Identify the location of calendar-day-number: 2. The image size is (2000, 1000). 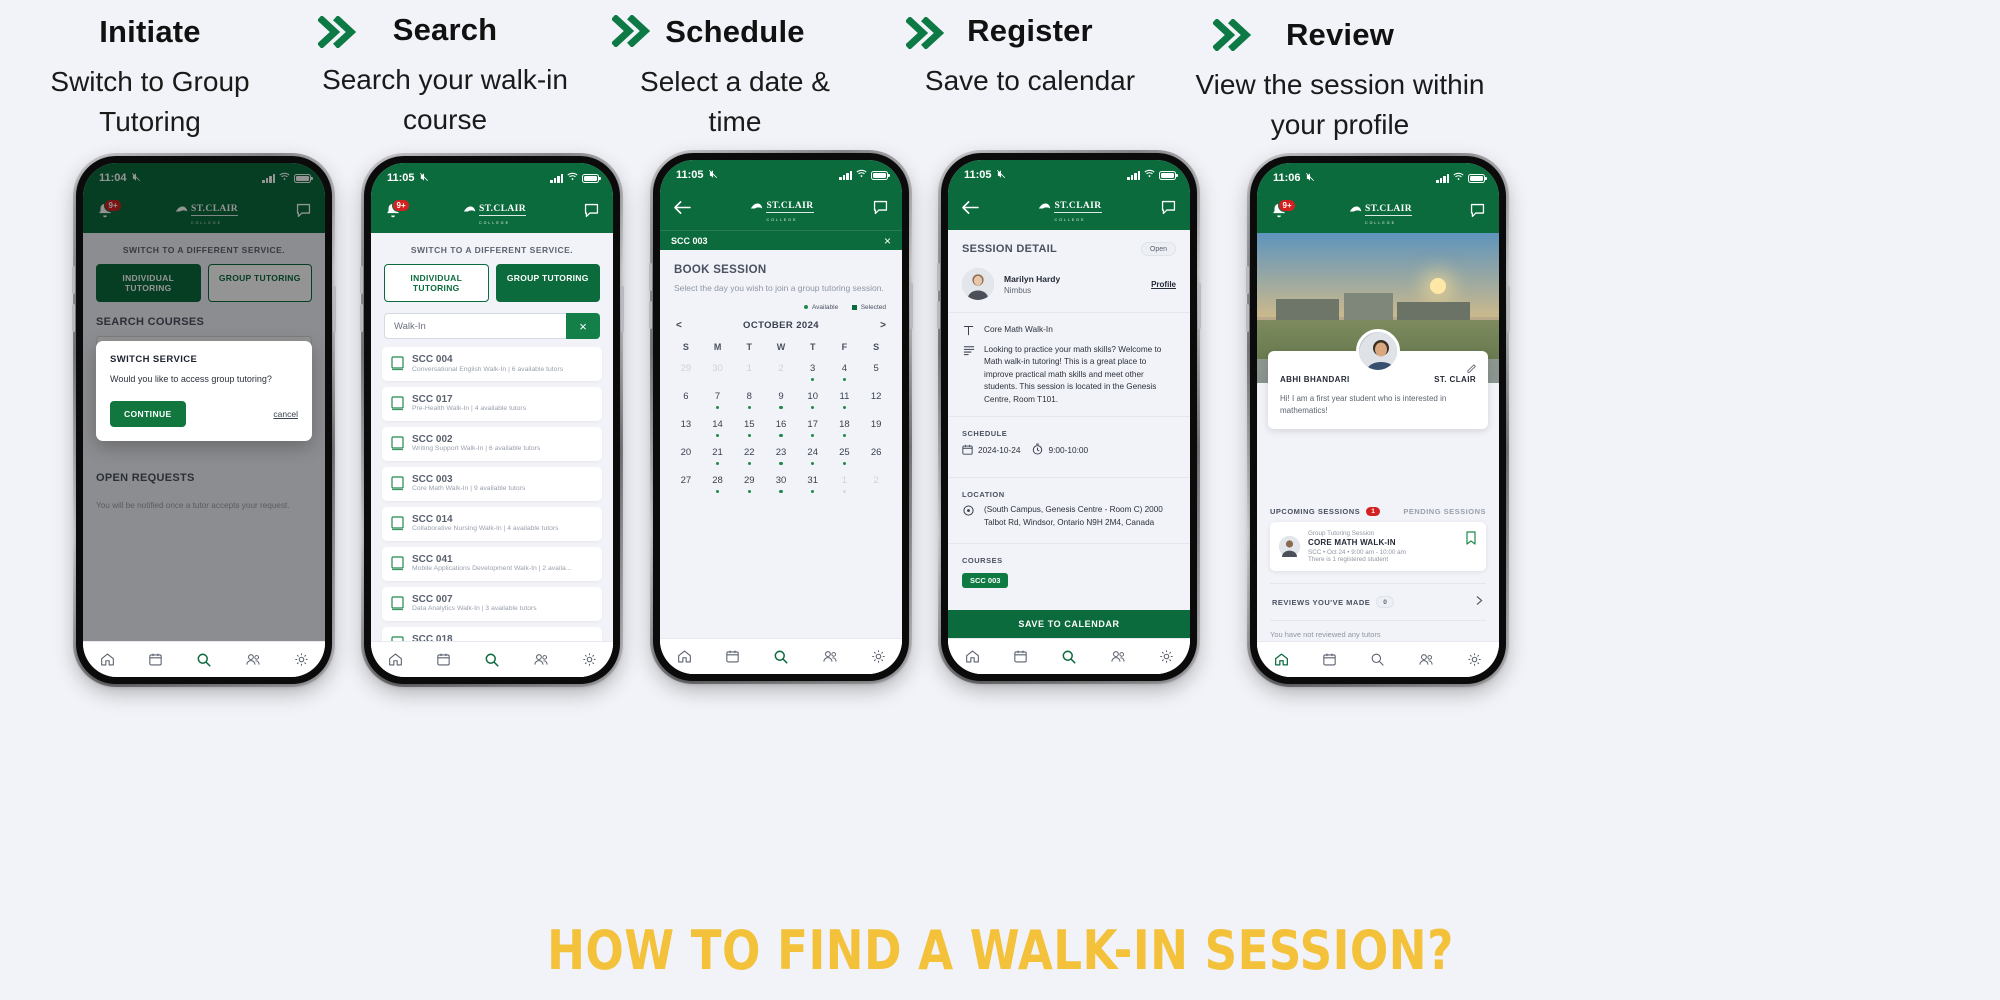
(876, 480).